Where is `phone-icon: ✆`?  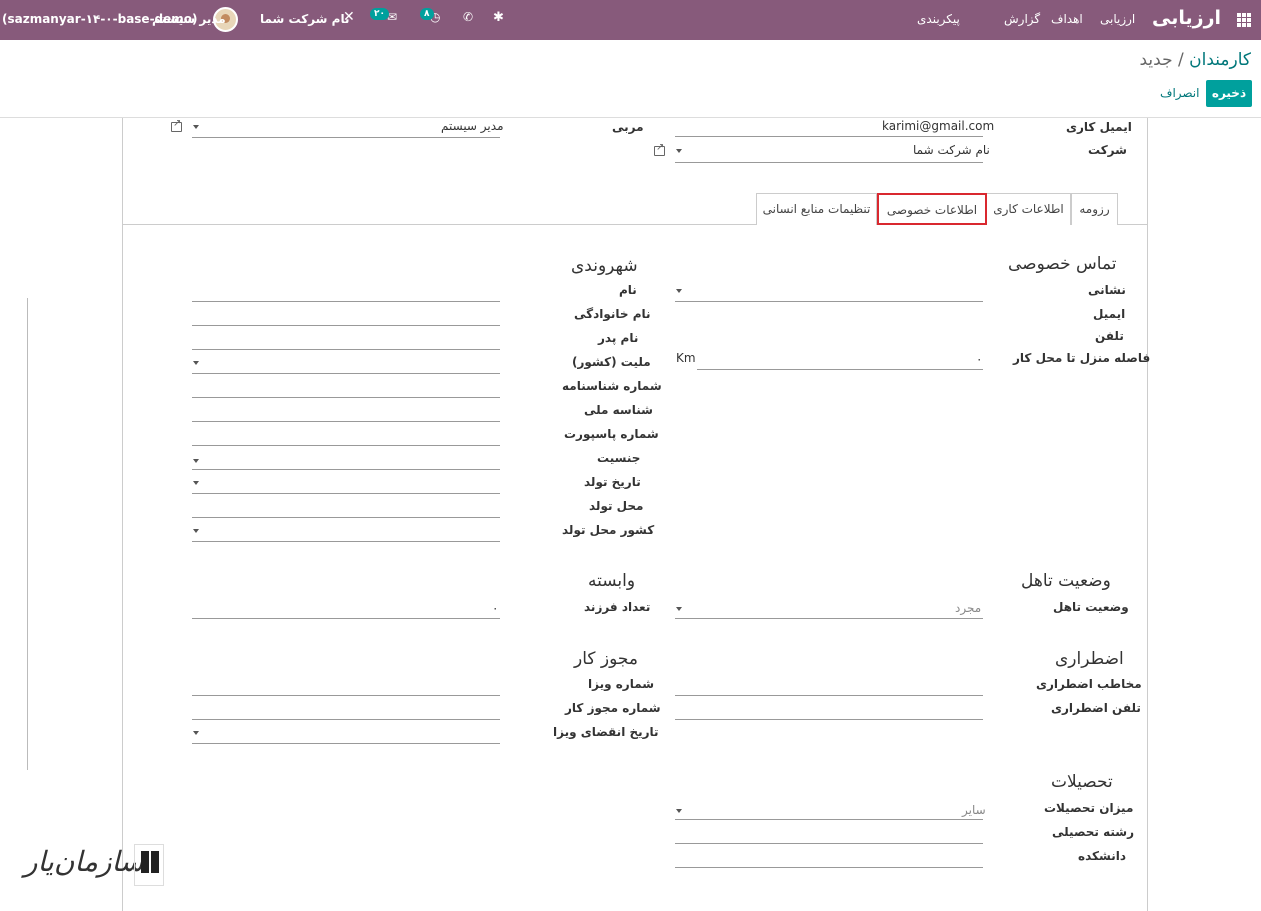
phone-icon: ✆ is located at coordinates (468, 17).